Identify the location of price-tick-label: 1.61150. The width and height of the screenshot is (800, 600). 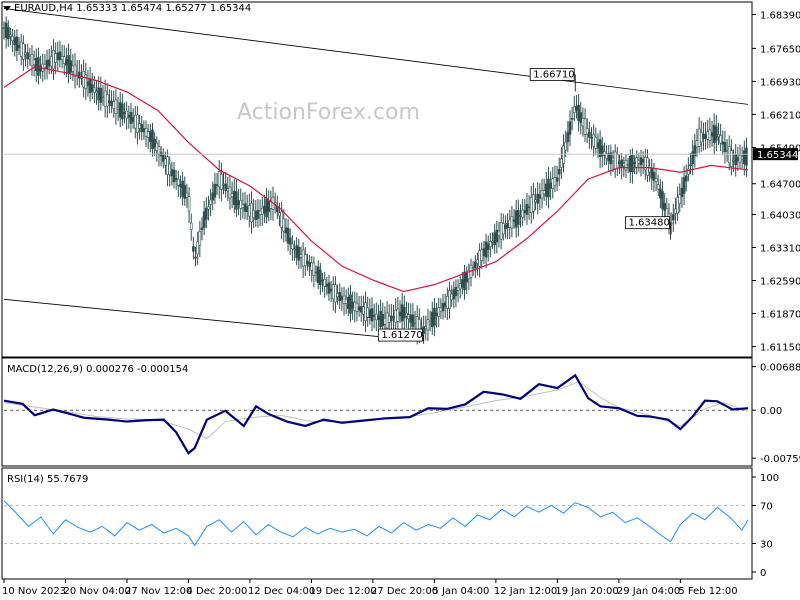
(780, 348).